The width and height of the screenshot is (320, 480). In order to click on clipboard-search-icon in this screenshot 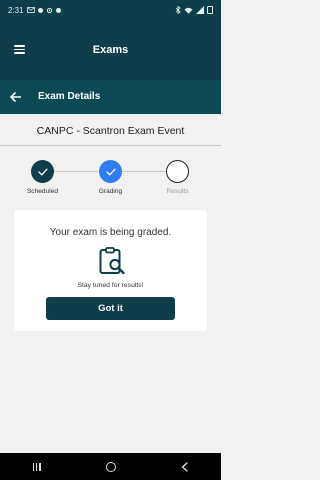, I will do `click(112, 261)`.